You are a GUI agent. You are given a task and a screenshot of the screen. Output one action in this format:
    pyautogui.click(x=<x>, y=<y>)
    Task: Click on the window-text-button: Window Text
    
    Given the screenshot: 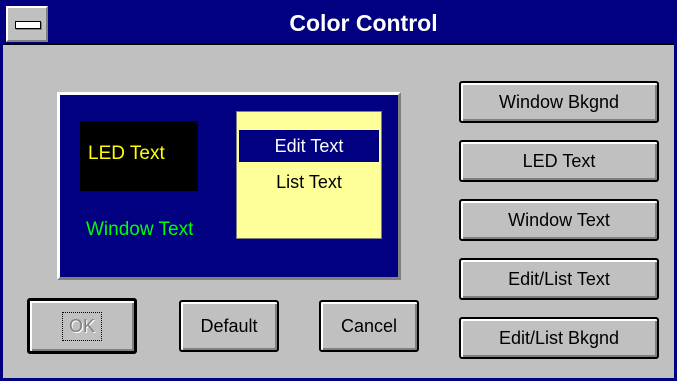 What is the action you would take?
    pyautogui.click(x=559, y=220)
    